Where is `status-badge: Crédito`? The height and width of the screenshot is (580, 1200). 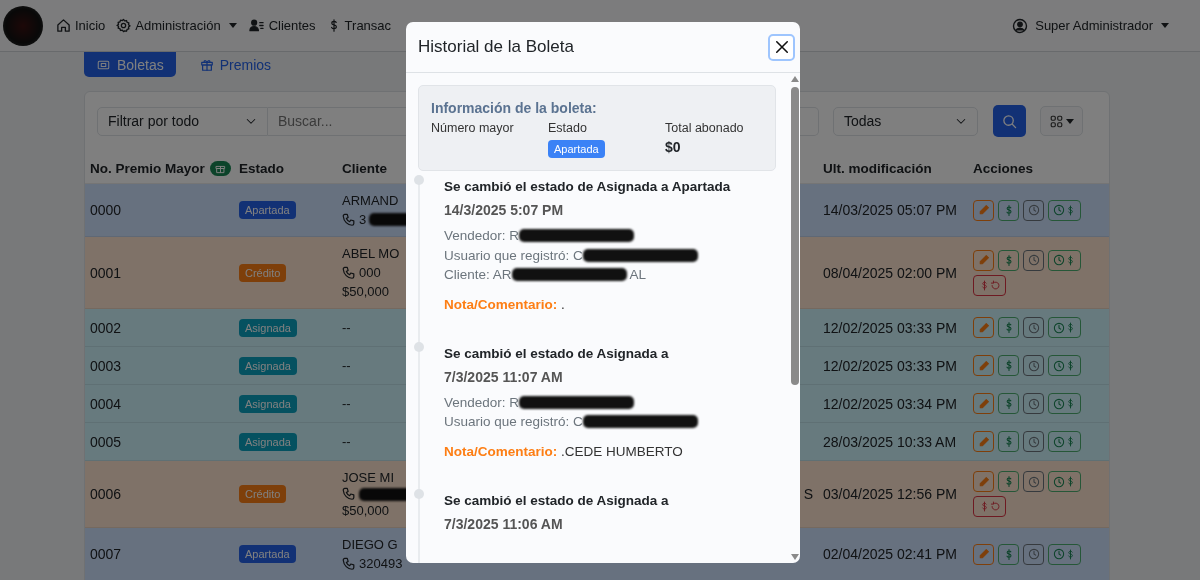 status-badge: Crédito is located at coordinates (263, 272).